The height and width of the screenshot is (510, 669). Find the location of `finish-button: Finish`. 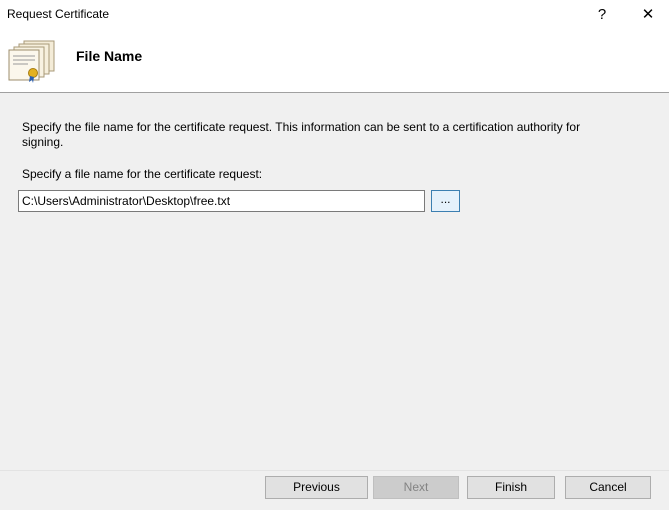

finish-button: Finish is located at coordinates (511, 487).